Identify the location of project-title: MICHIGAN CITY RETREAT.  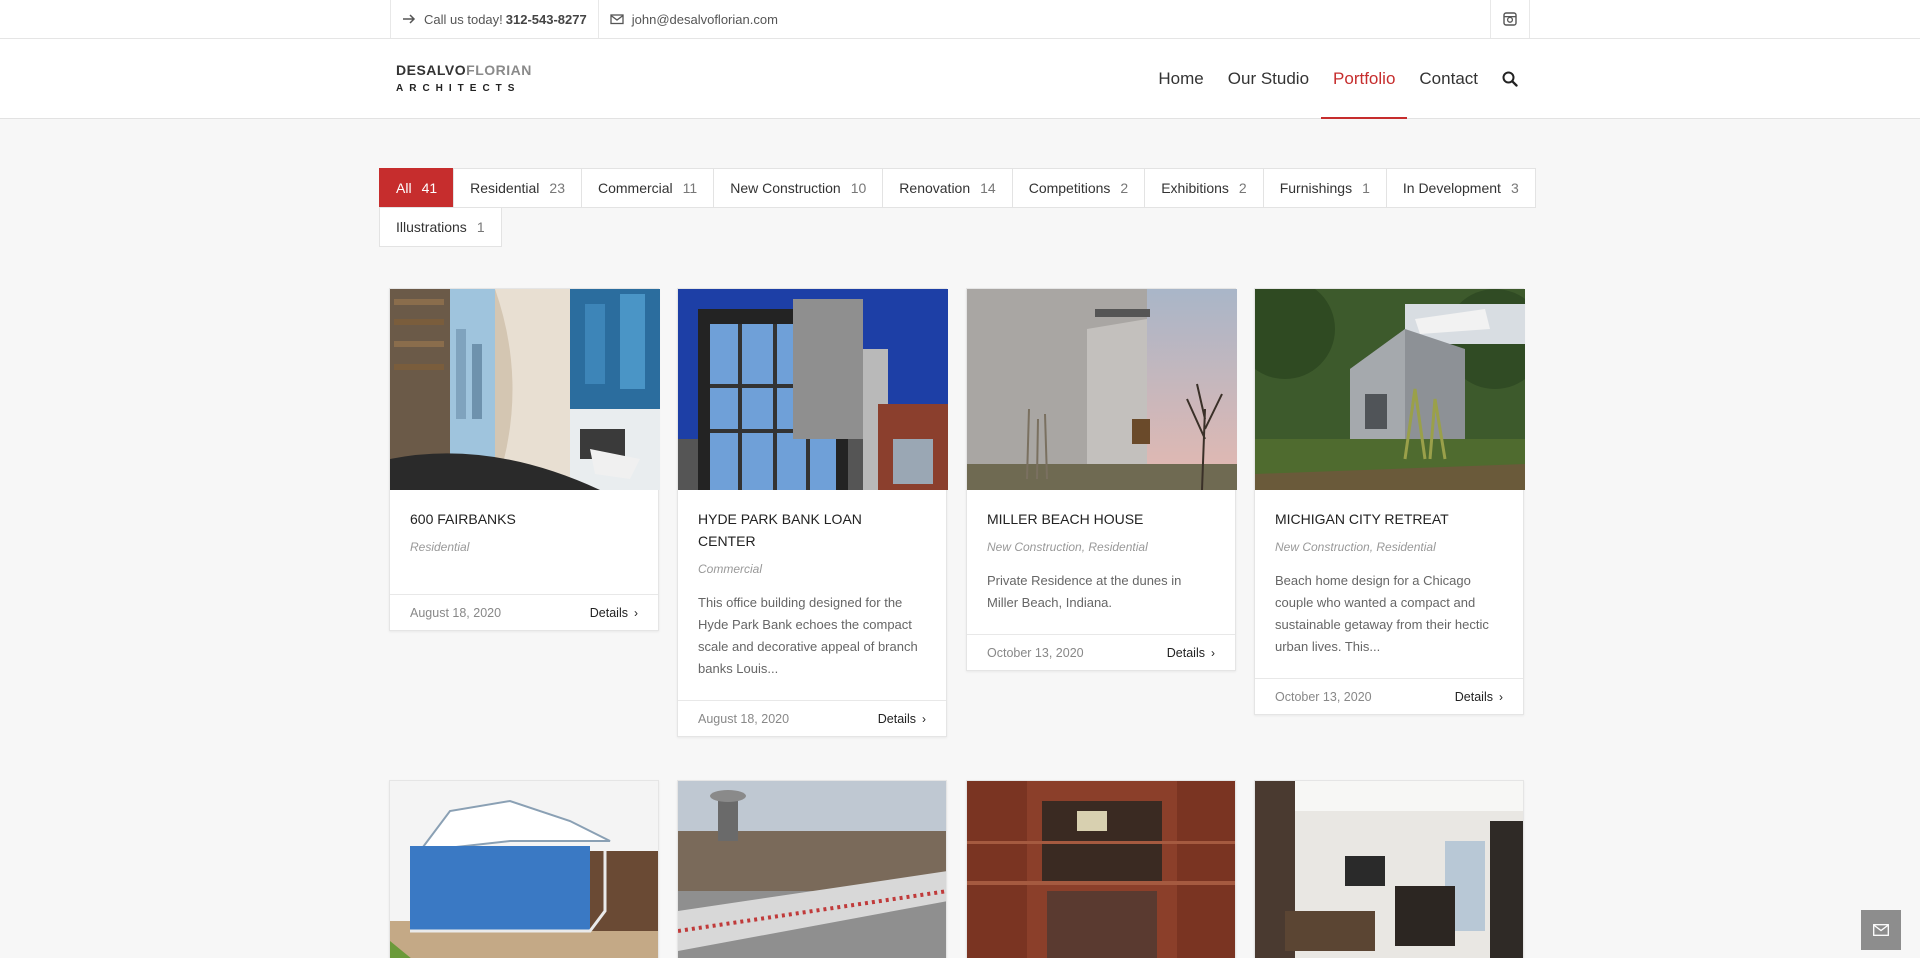
(1389, 519).